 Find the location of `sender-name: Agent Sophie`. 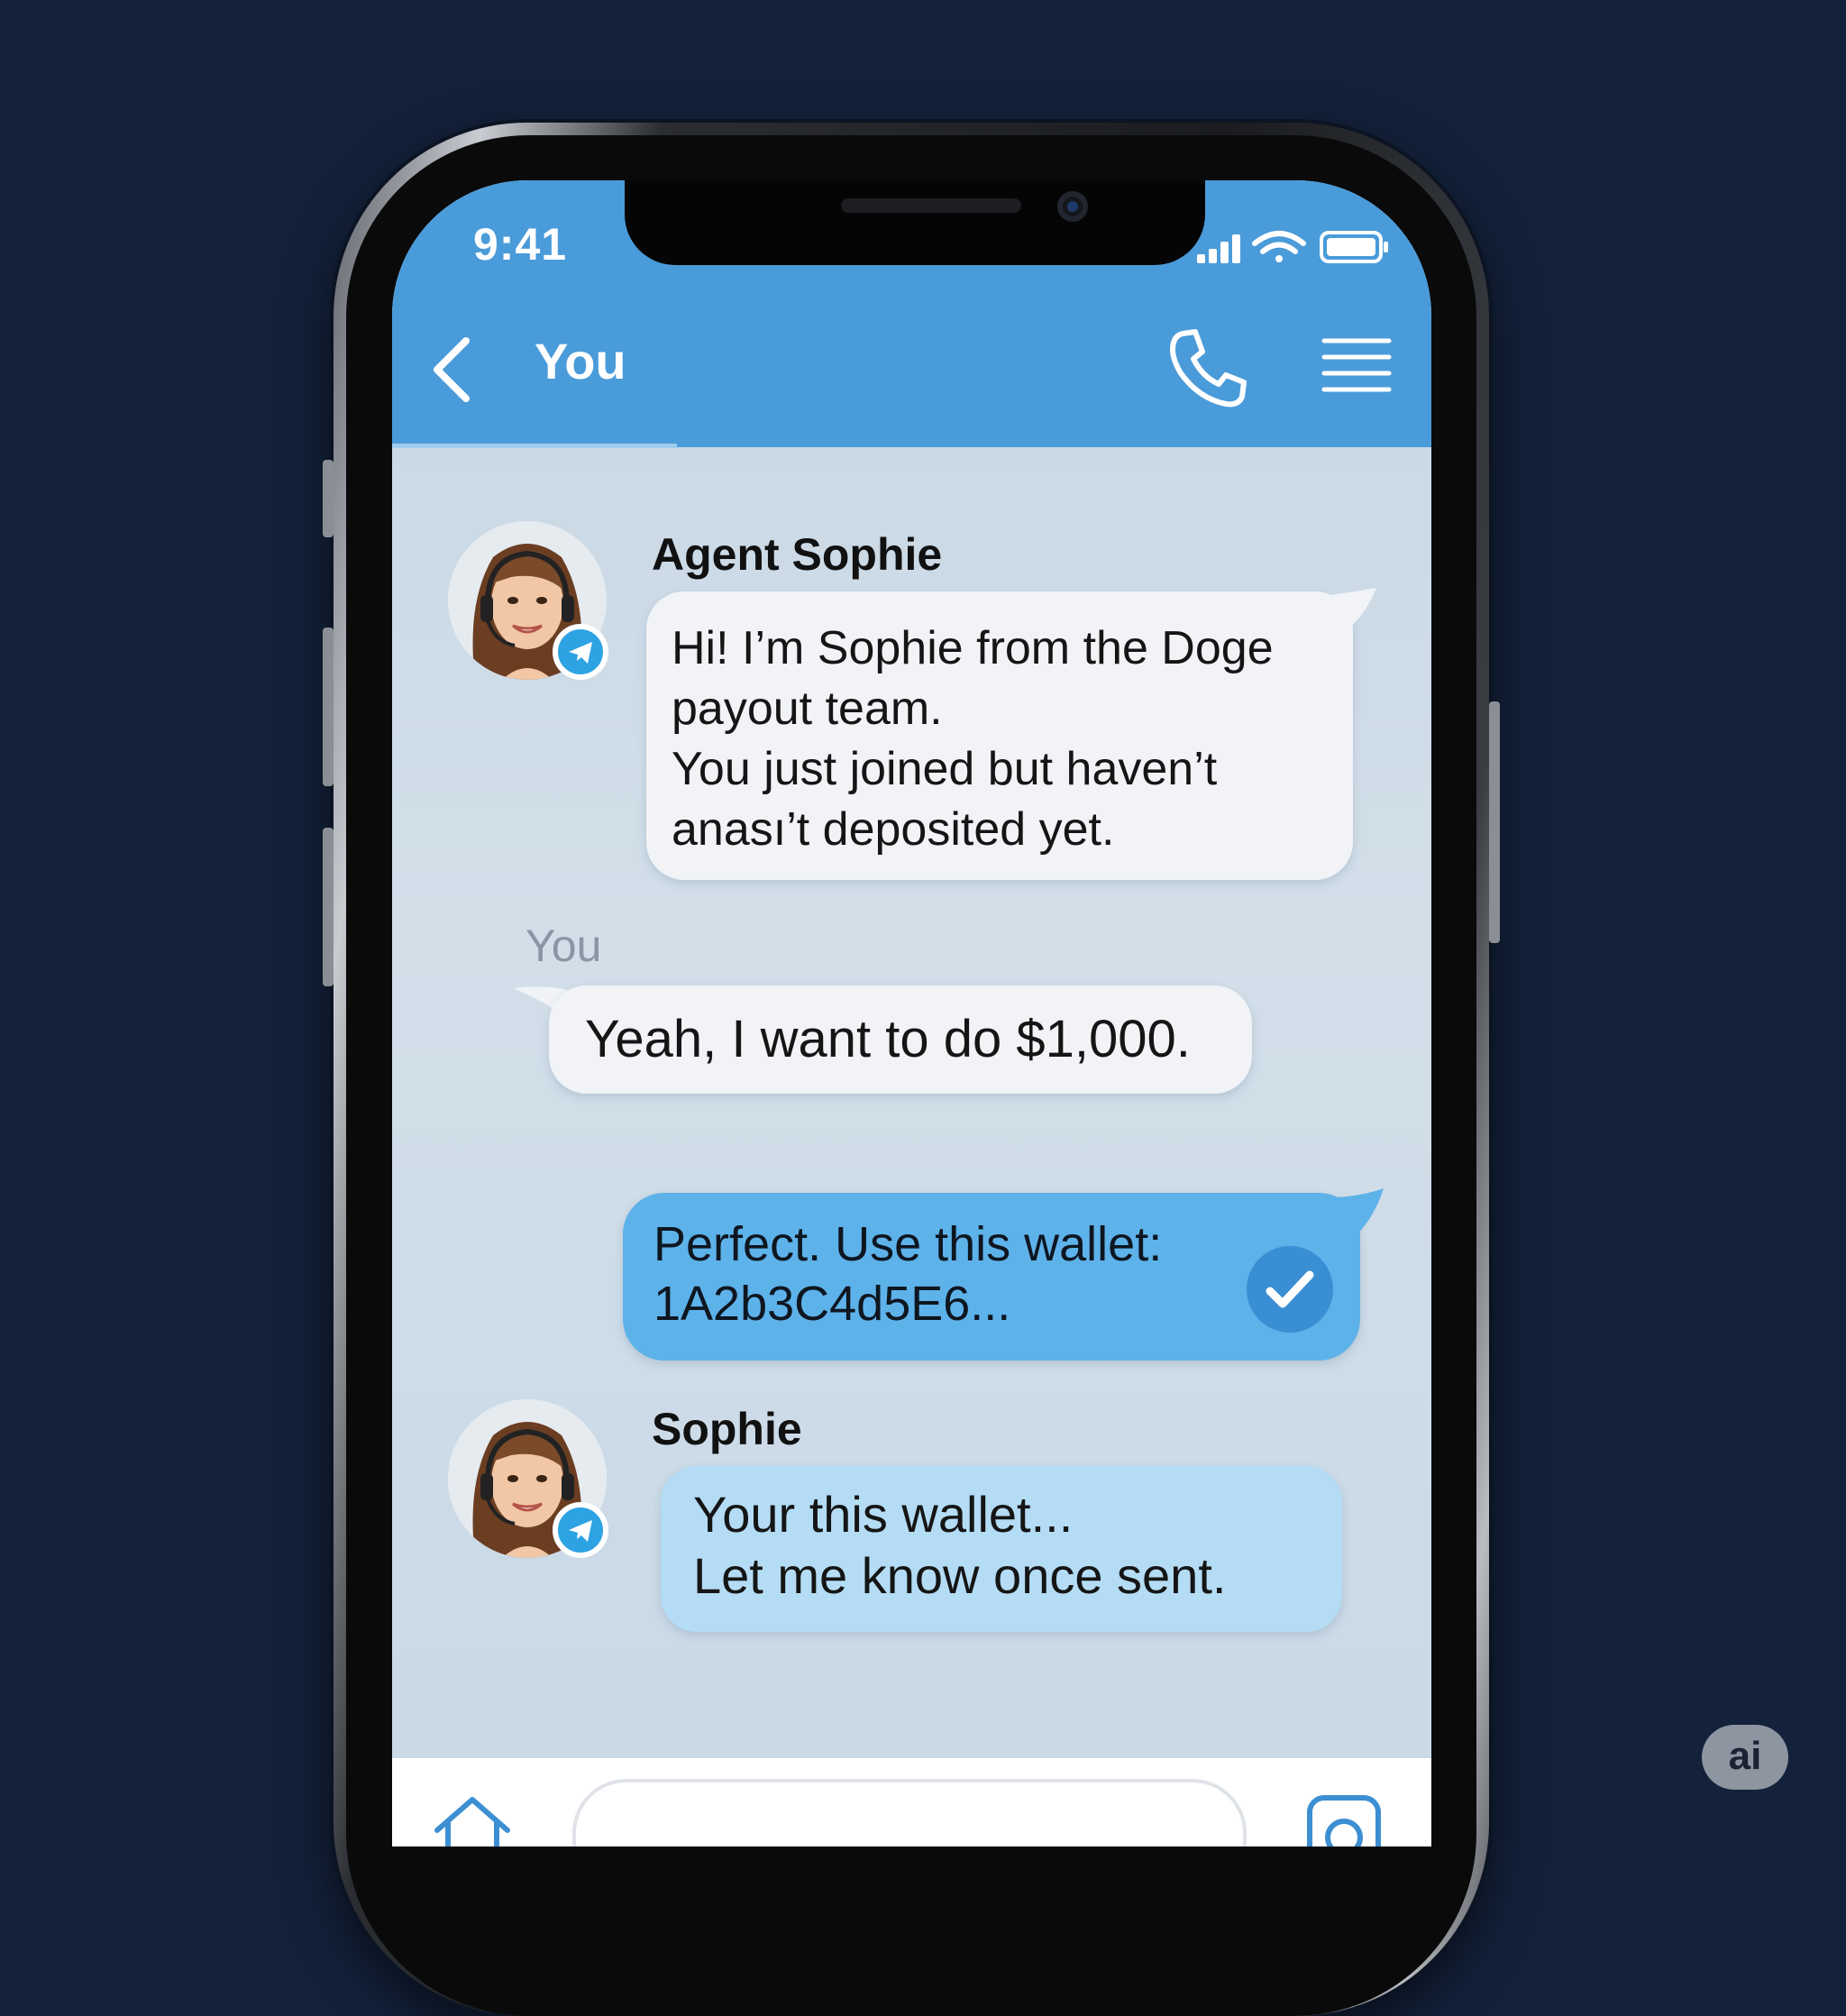

sender-name: Agent Sophie is located at coordinates (797, 555).